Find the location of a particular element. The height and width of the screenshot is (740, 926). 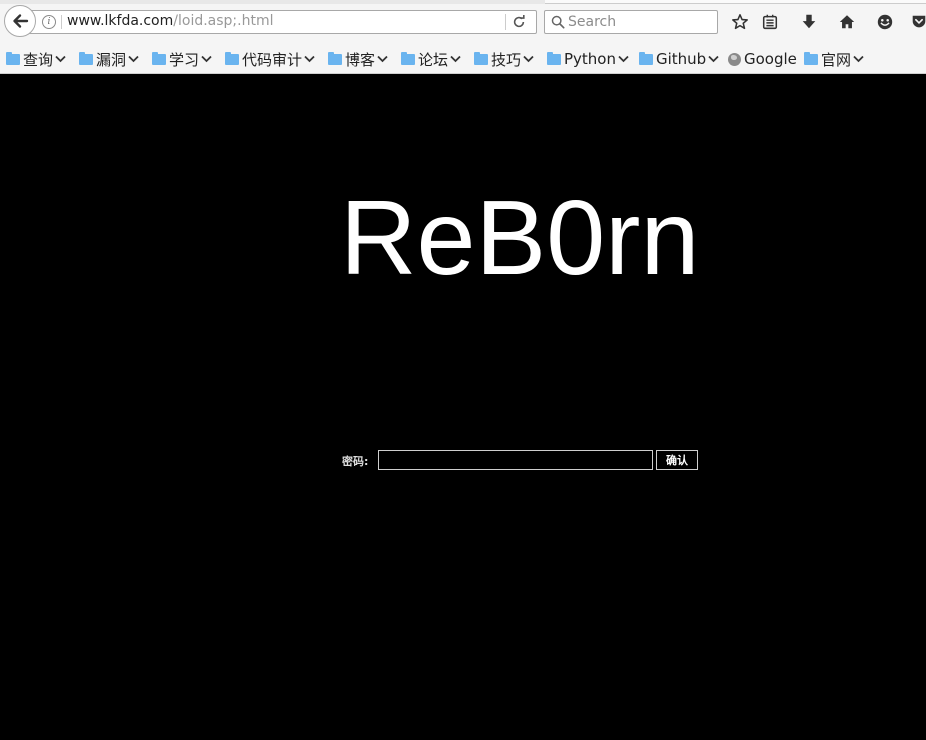

bookmark-label: 漏洞 is located at coordinates (111, 59).